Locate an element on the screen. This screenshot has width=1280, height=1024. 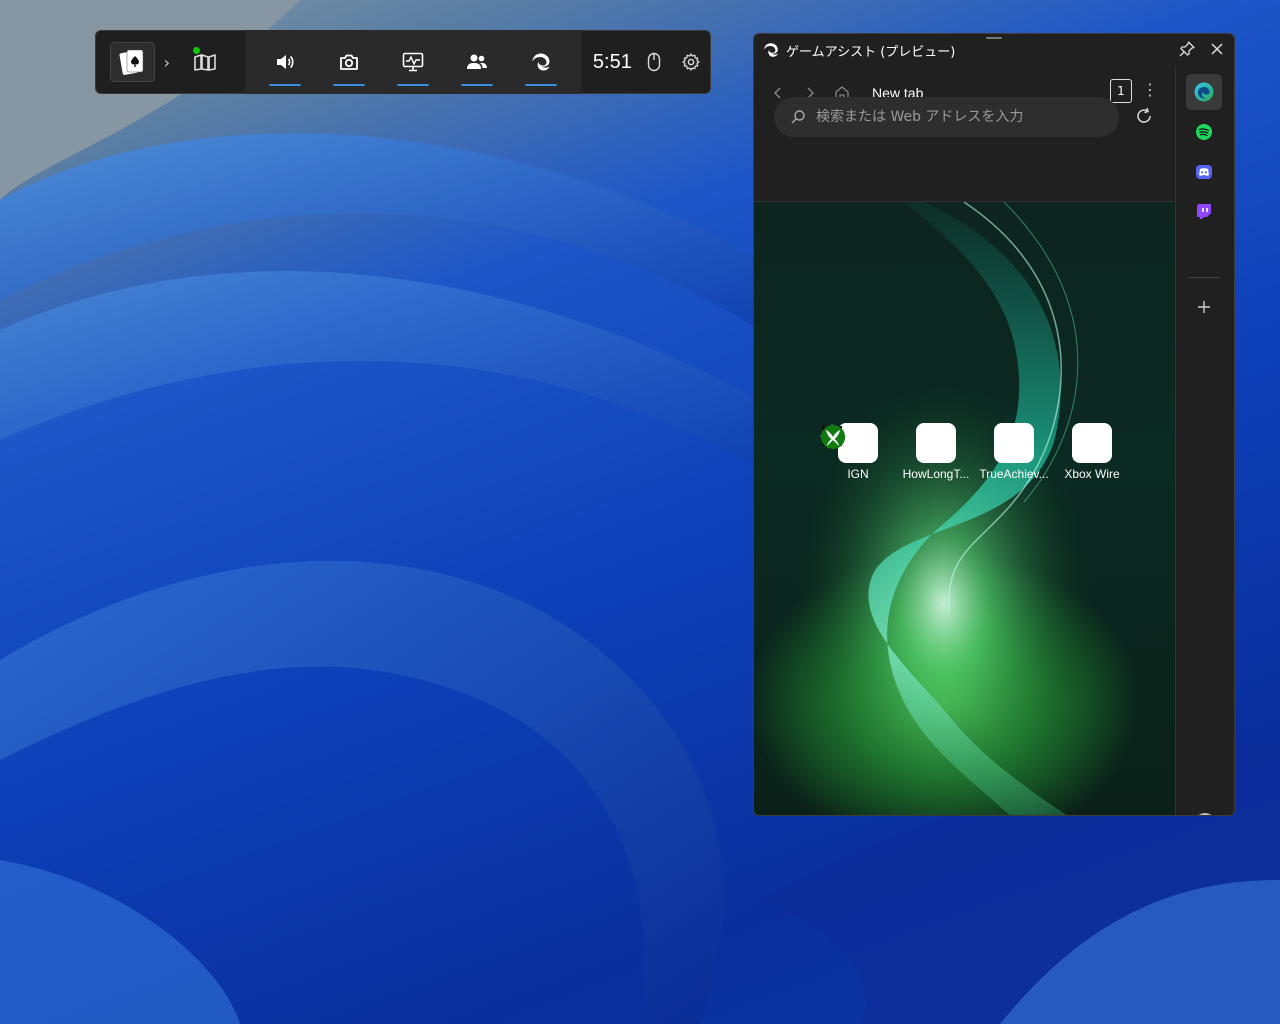
quick-link-label: Xbox Wire is located at coordinates (1092, 474).